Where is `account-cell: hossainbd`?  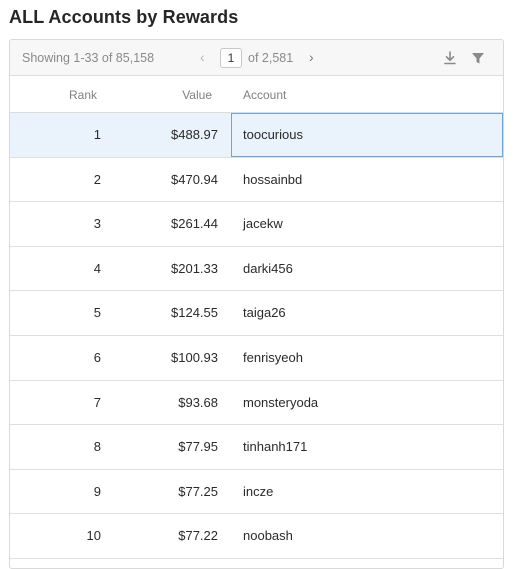 account-cell: hossainbd is located at coordinates (273, 179).